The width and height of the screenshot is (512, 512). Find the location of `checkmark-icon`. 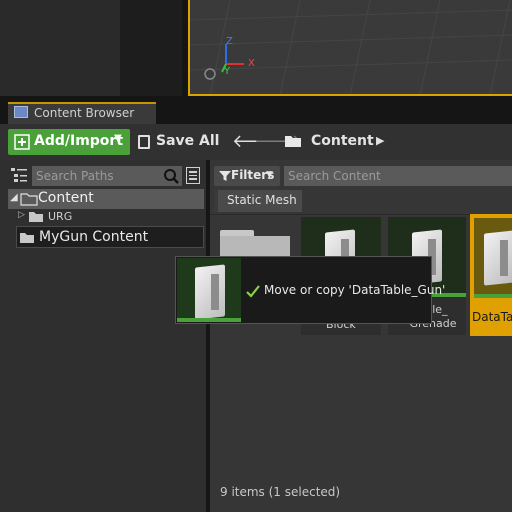

checkmark-icon is located at coordinates (253, 291).